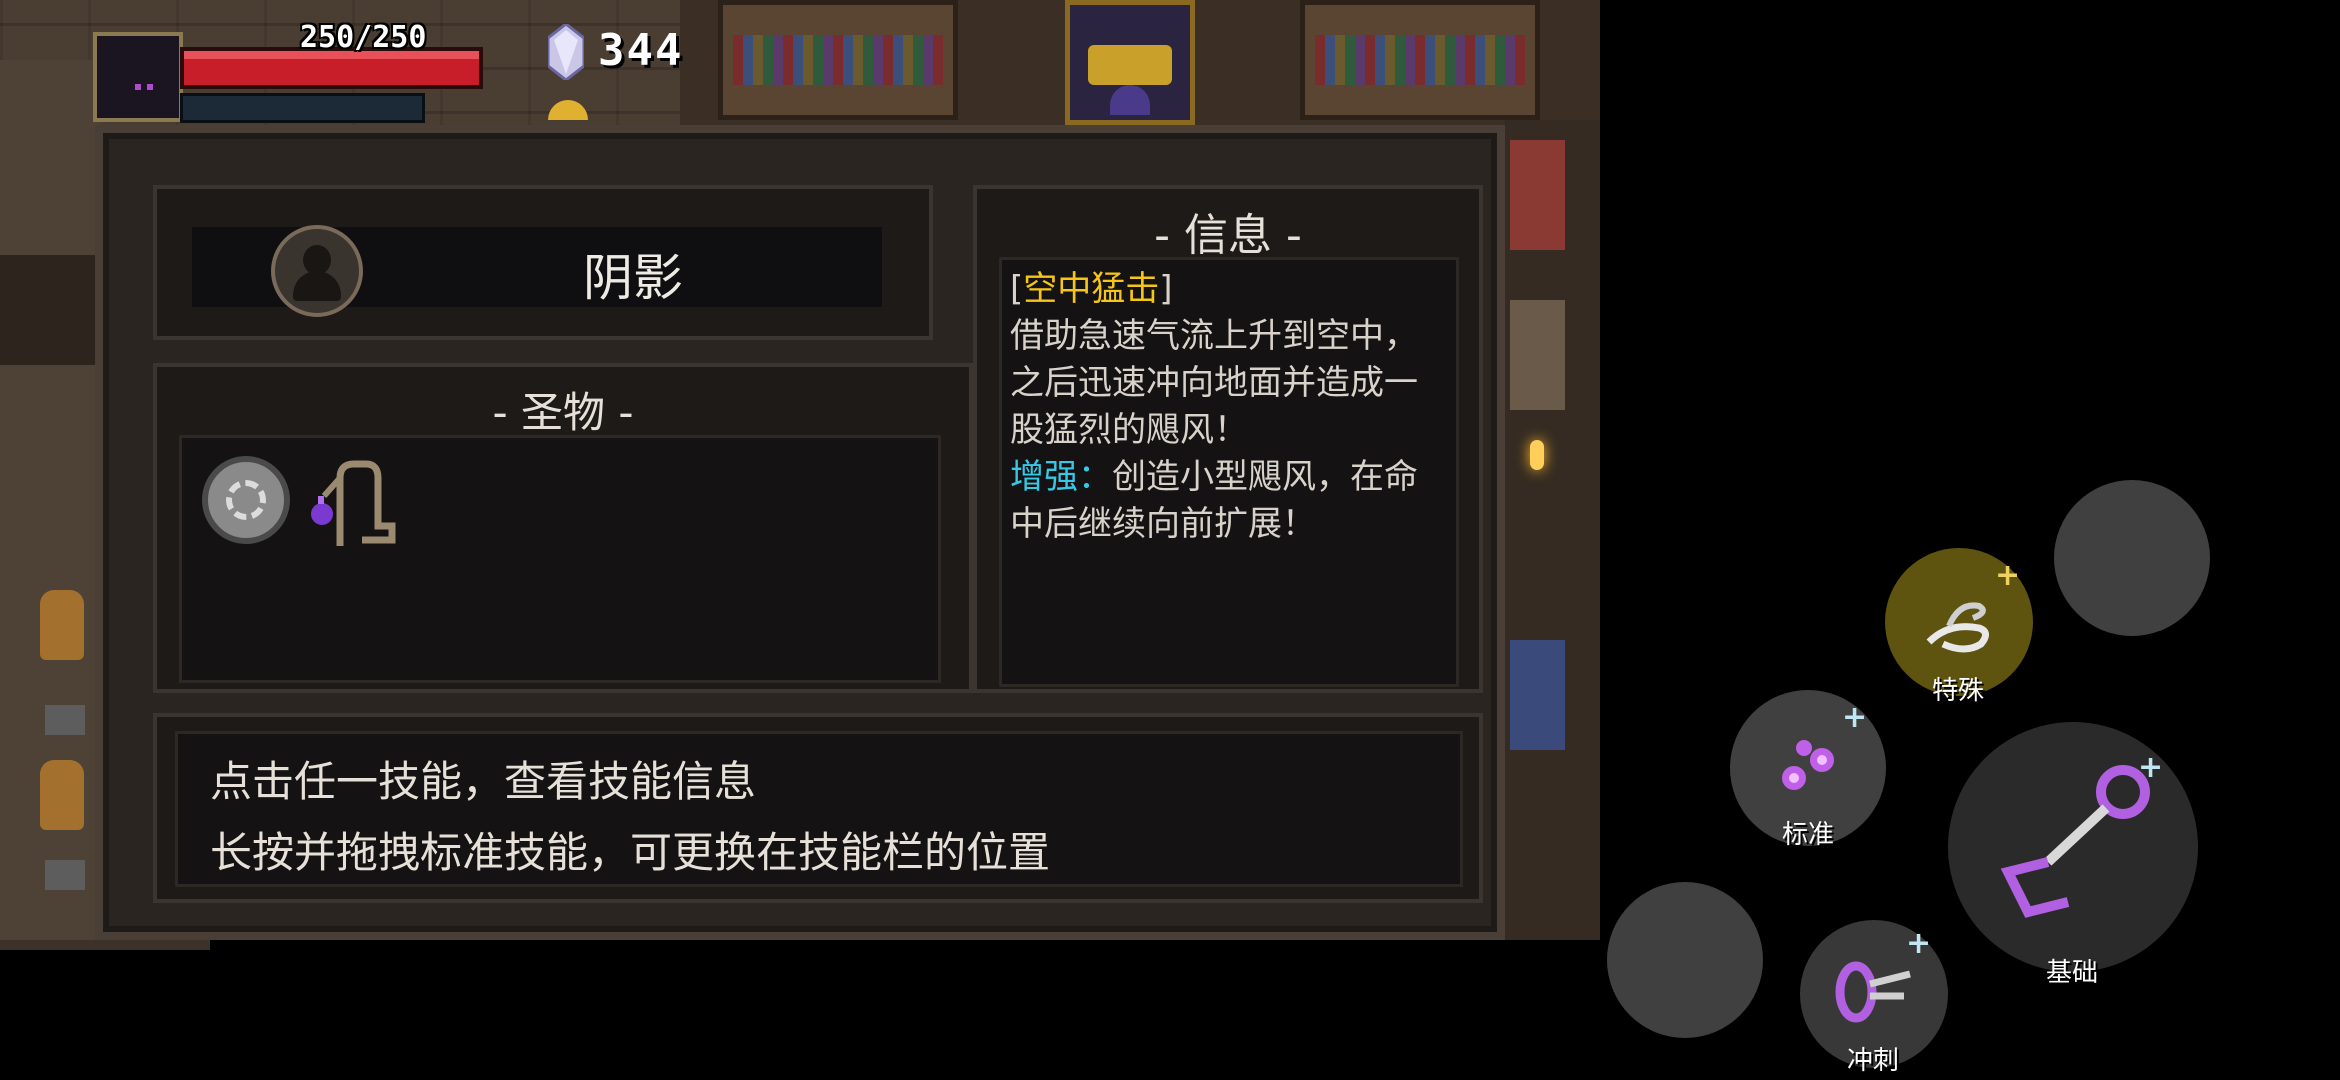 This screenshot has width=2340, height=1080. Describe the element at coordinates (302, 108) in the screenshot. I see `mana-bar` at that location.